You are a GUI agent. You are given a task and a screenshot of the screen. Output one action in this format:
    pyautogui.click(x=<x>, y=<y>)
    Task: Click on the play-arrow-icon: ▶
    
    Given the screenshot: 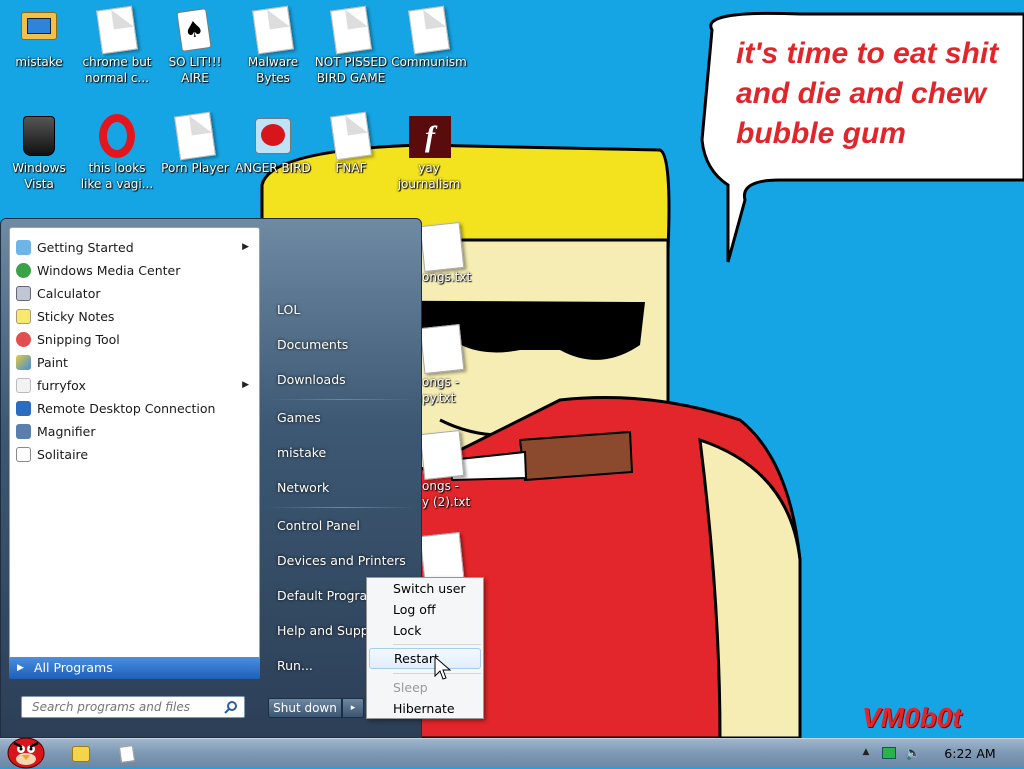 What is the action you would take?
    pyautogui.click(x=20, y=668)
    